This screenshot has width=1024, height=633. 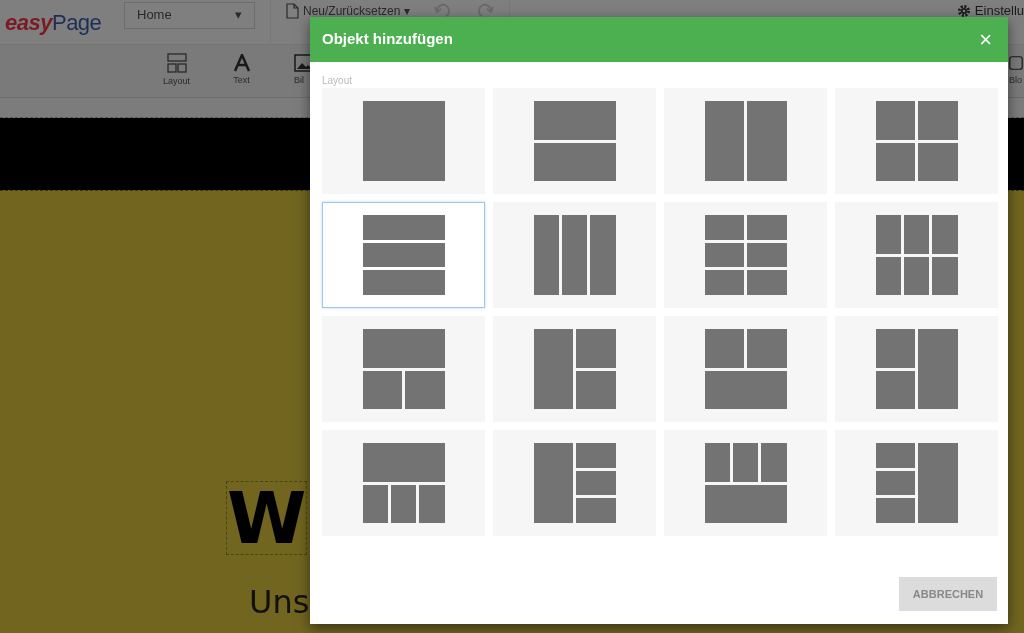 I want to click on toolbar-button: Text, so click(x=241, y=71).